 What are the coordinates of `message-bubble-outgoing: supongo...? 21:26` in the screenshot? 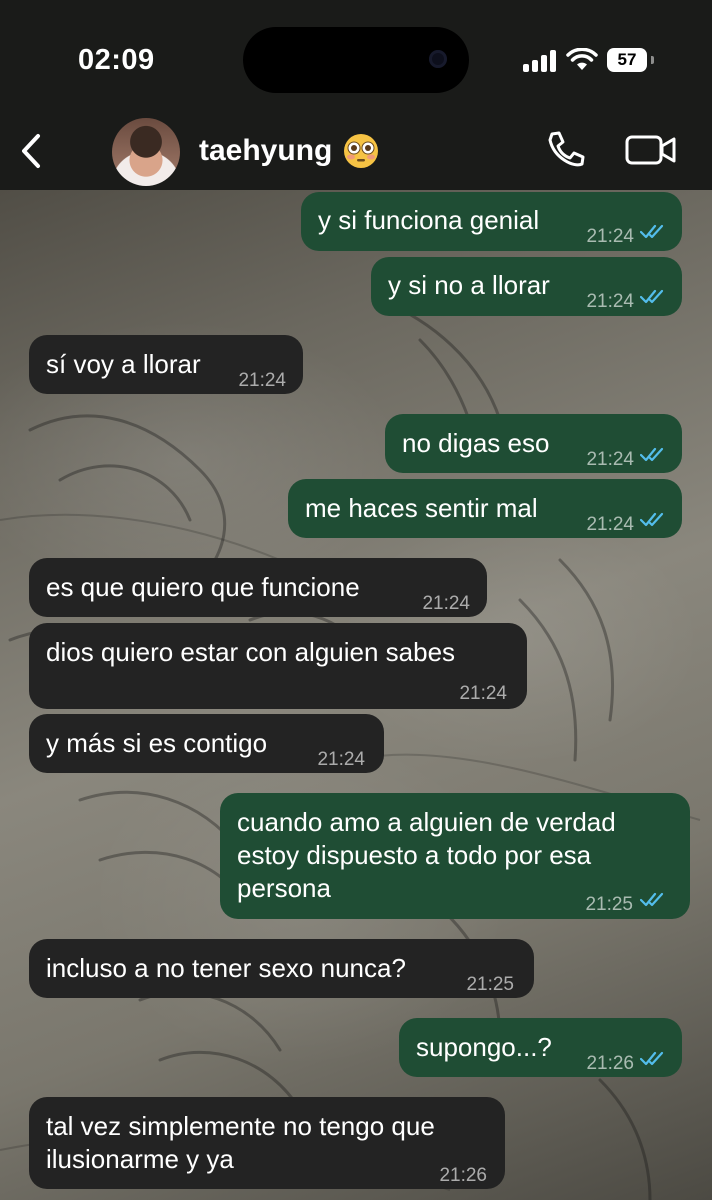 It's located at (540, 1047).